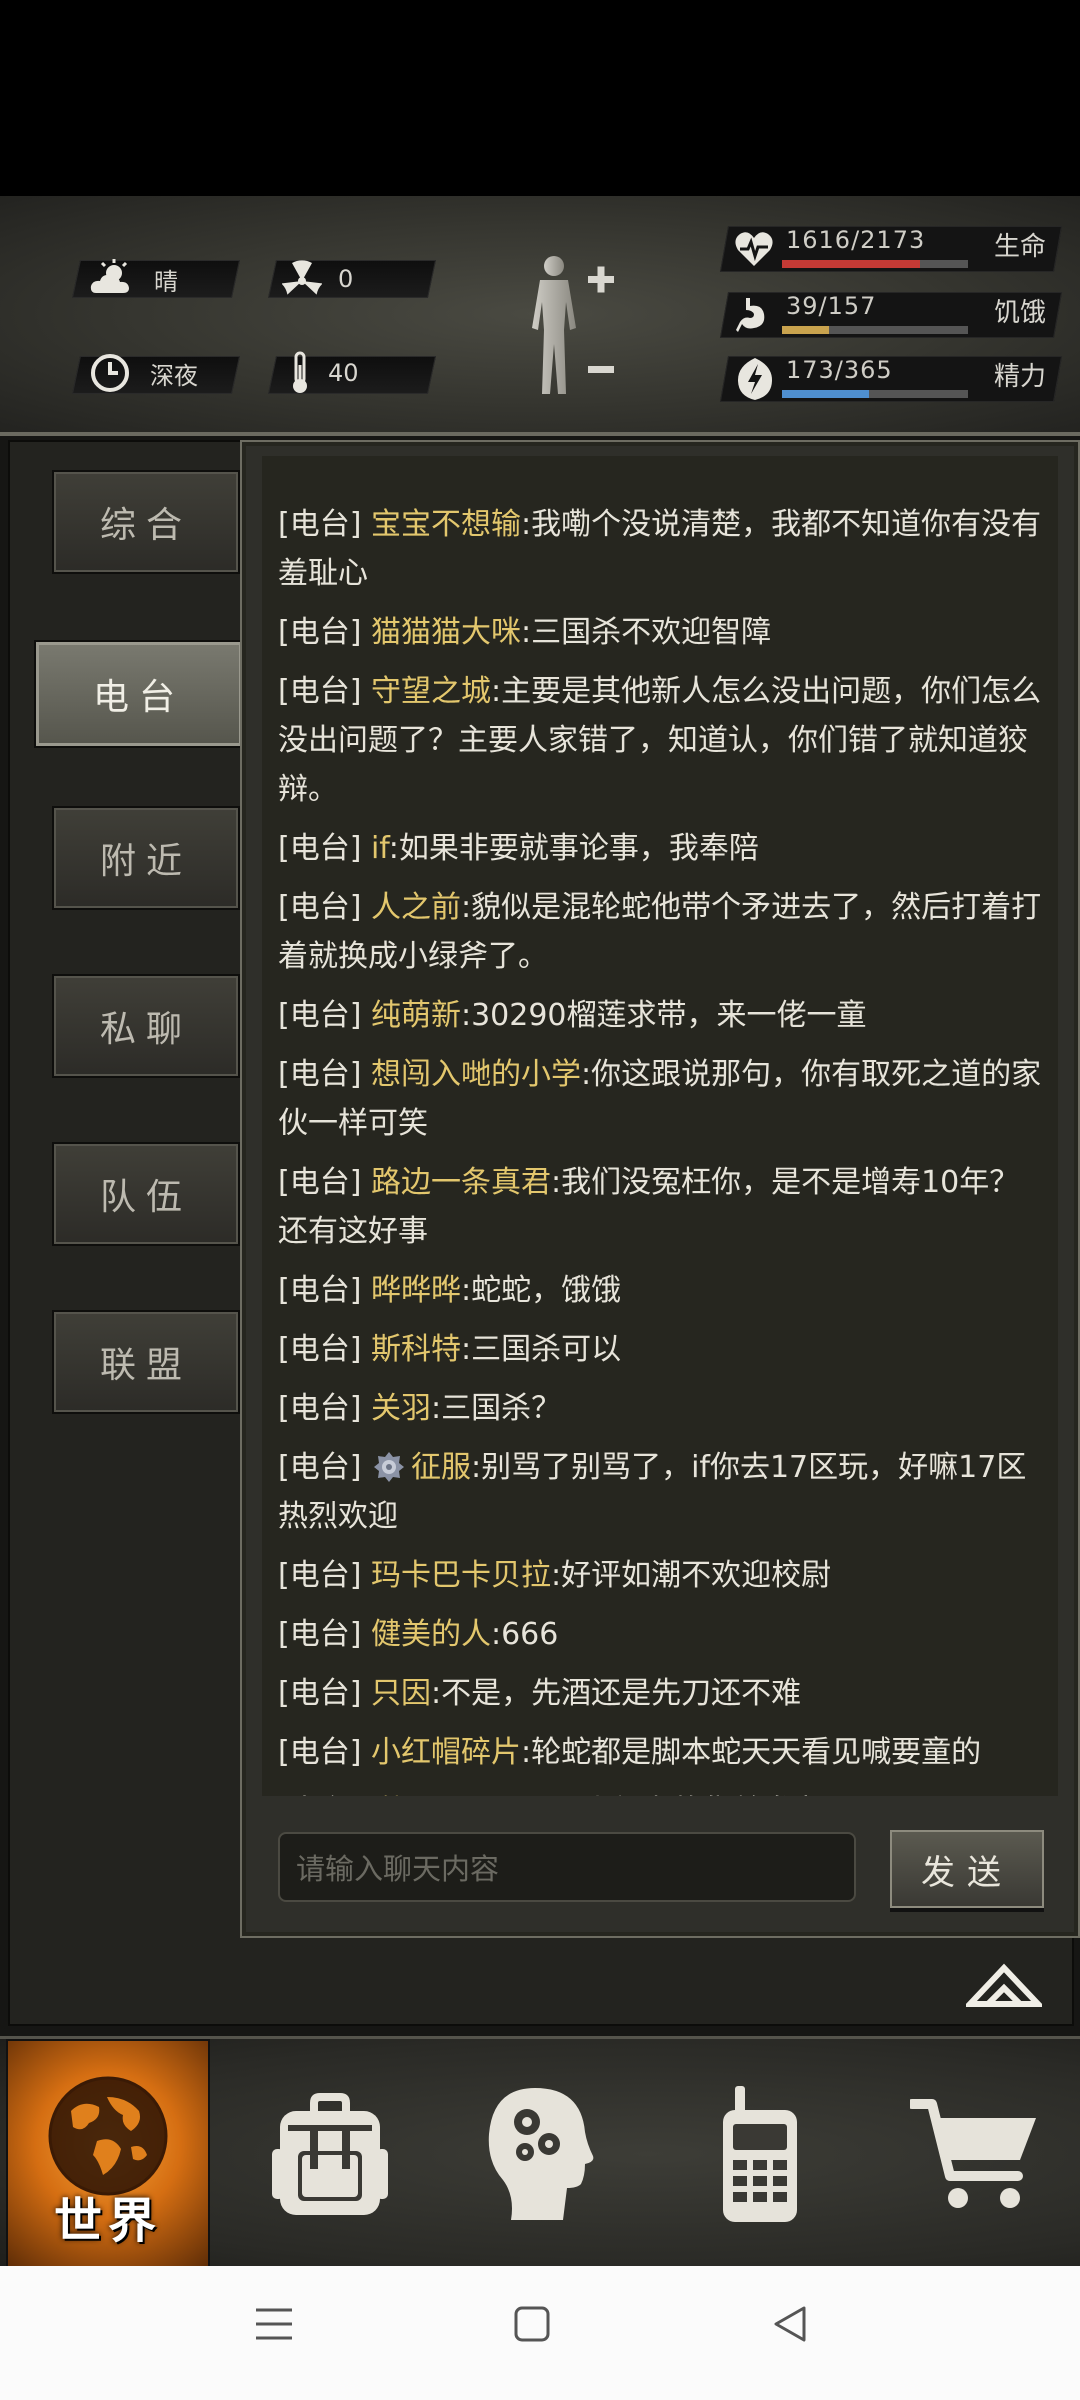 The height and width of the screenshot is (2400, 1080). I want to click on message-text: :如果非要就事论事，我奉陪, so click(573, 848).